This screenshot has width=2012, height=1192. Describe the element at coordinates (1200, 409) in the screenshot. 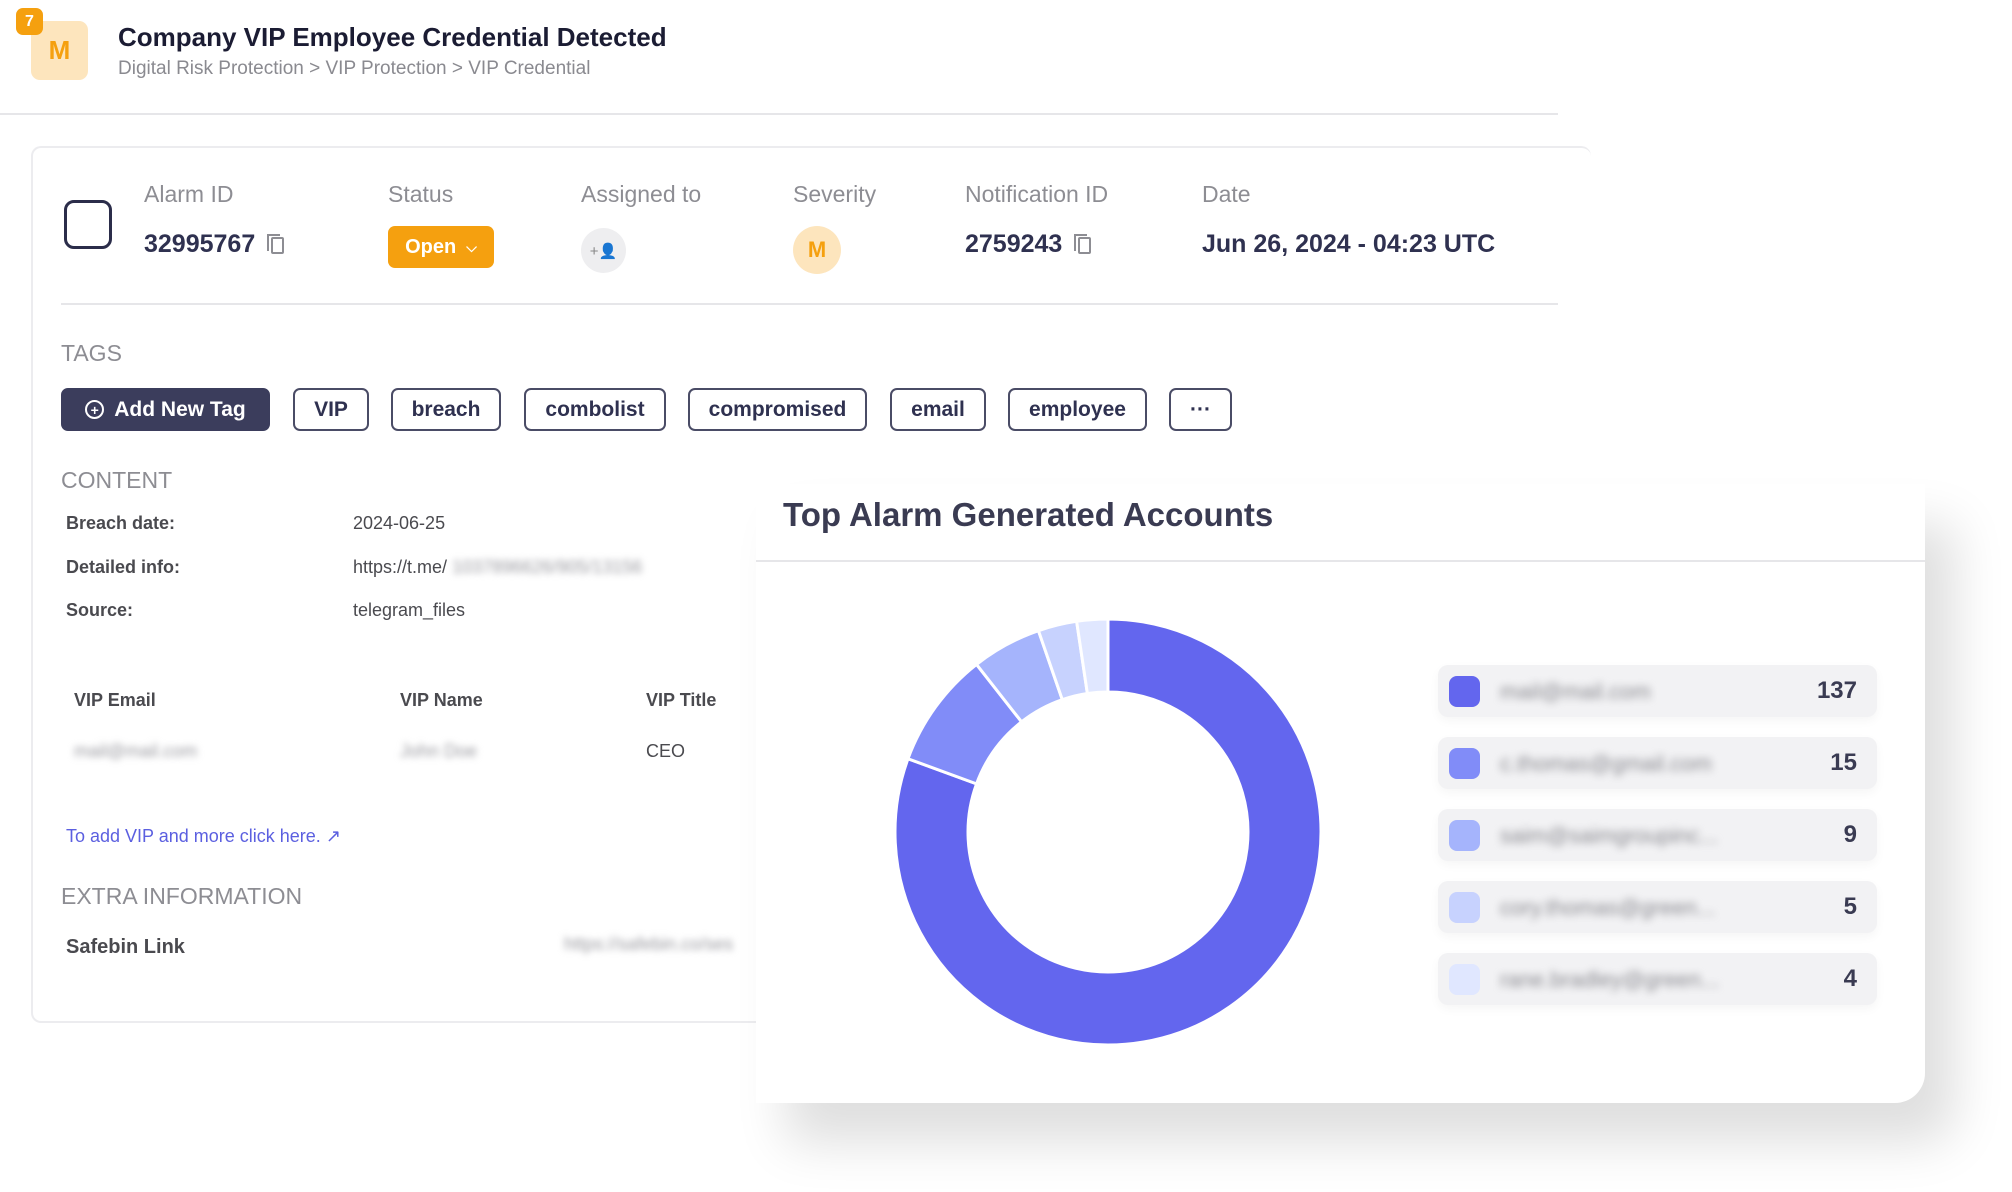

I see `more-tags-button: ···` at that location.